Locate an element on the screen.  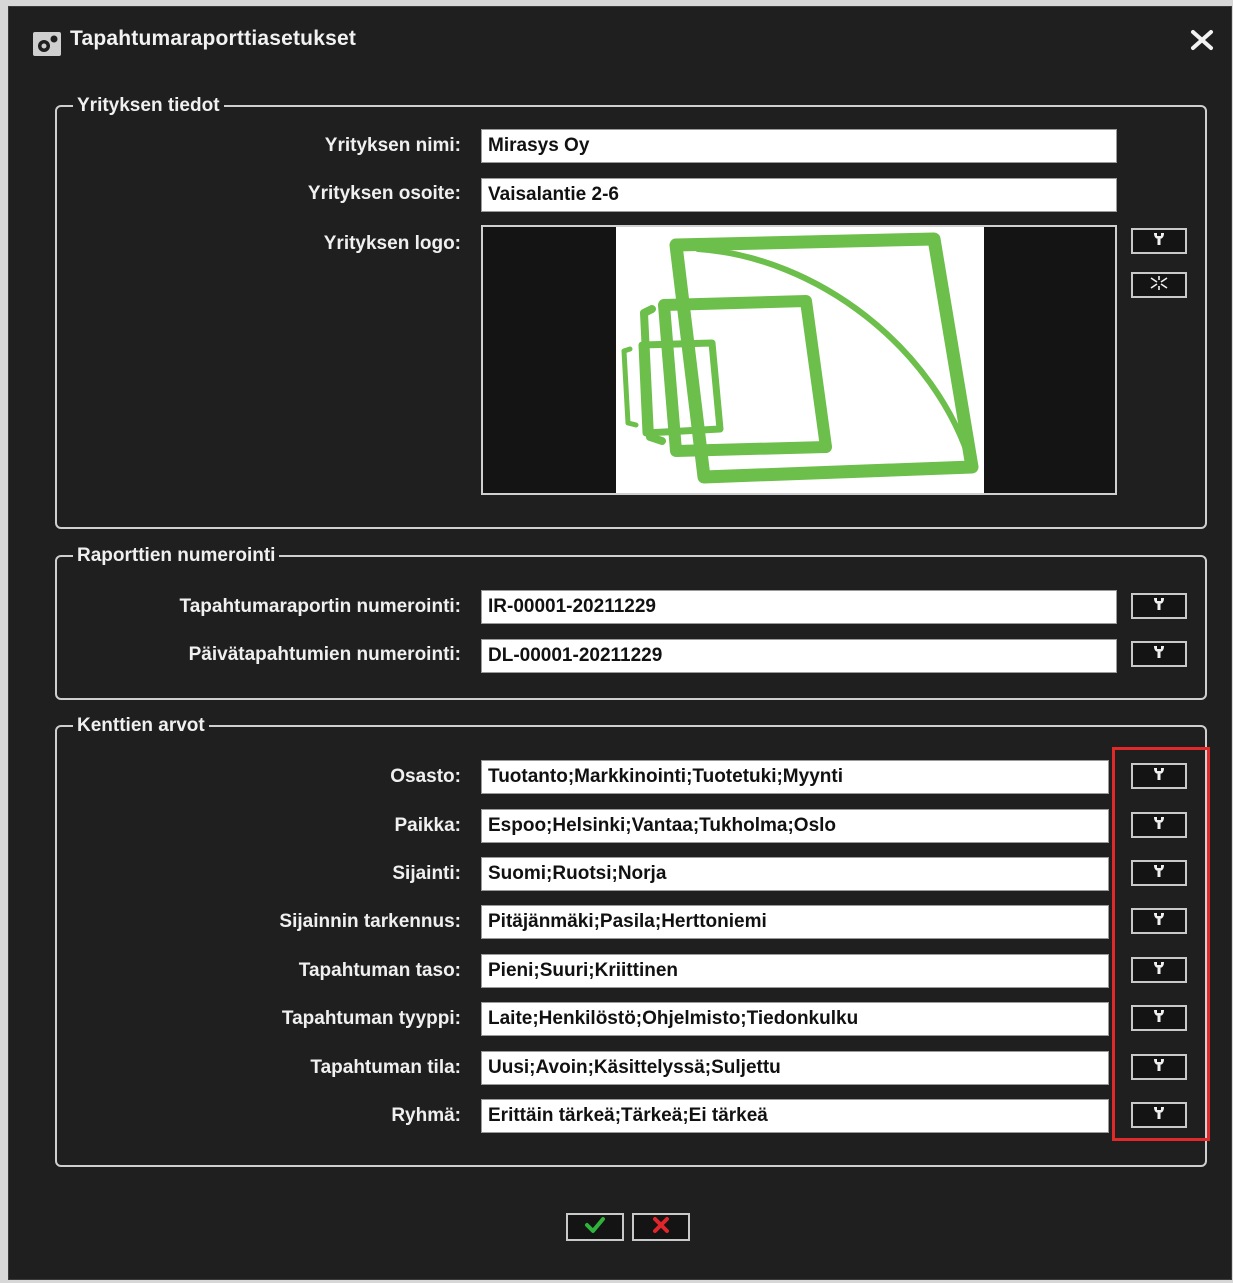
incident-report-numbering-field: IR-00001-20211229 is located at coordinates (799, 607).